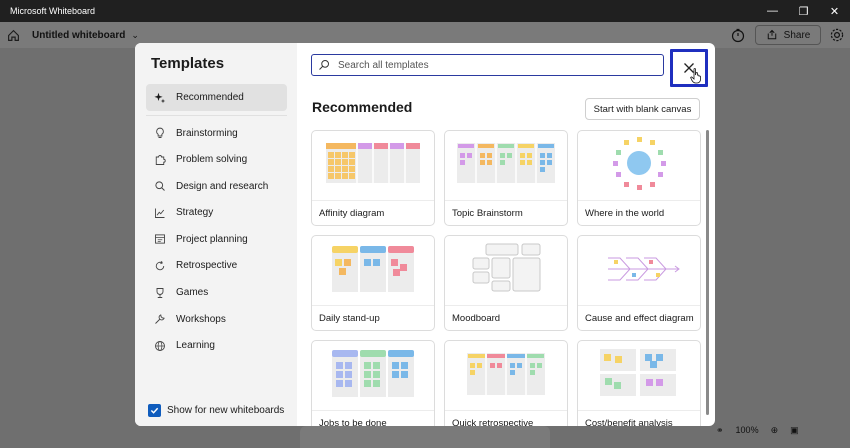 This screenshot has width=850, height=448. Describe the element at coordinates (695, 76) in the screenshot. I see `hand-cursor-icon` at that location.